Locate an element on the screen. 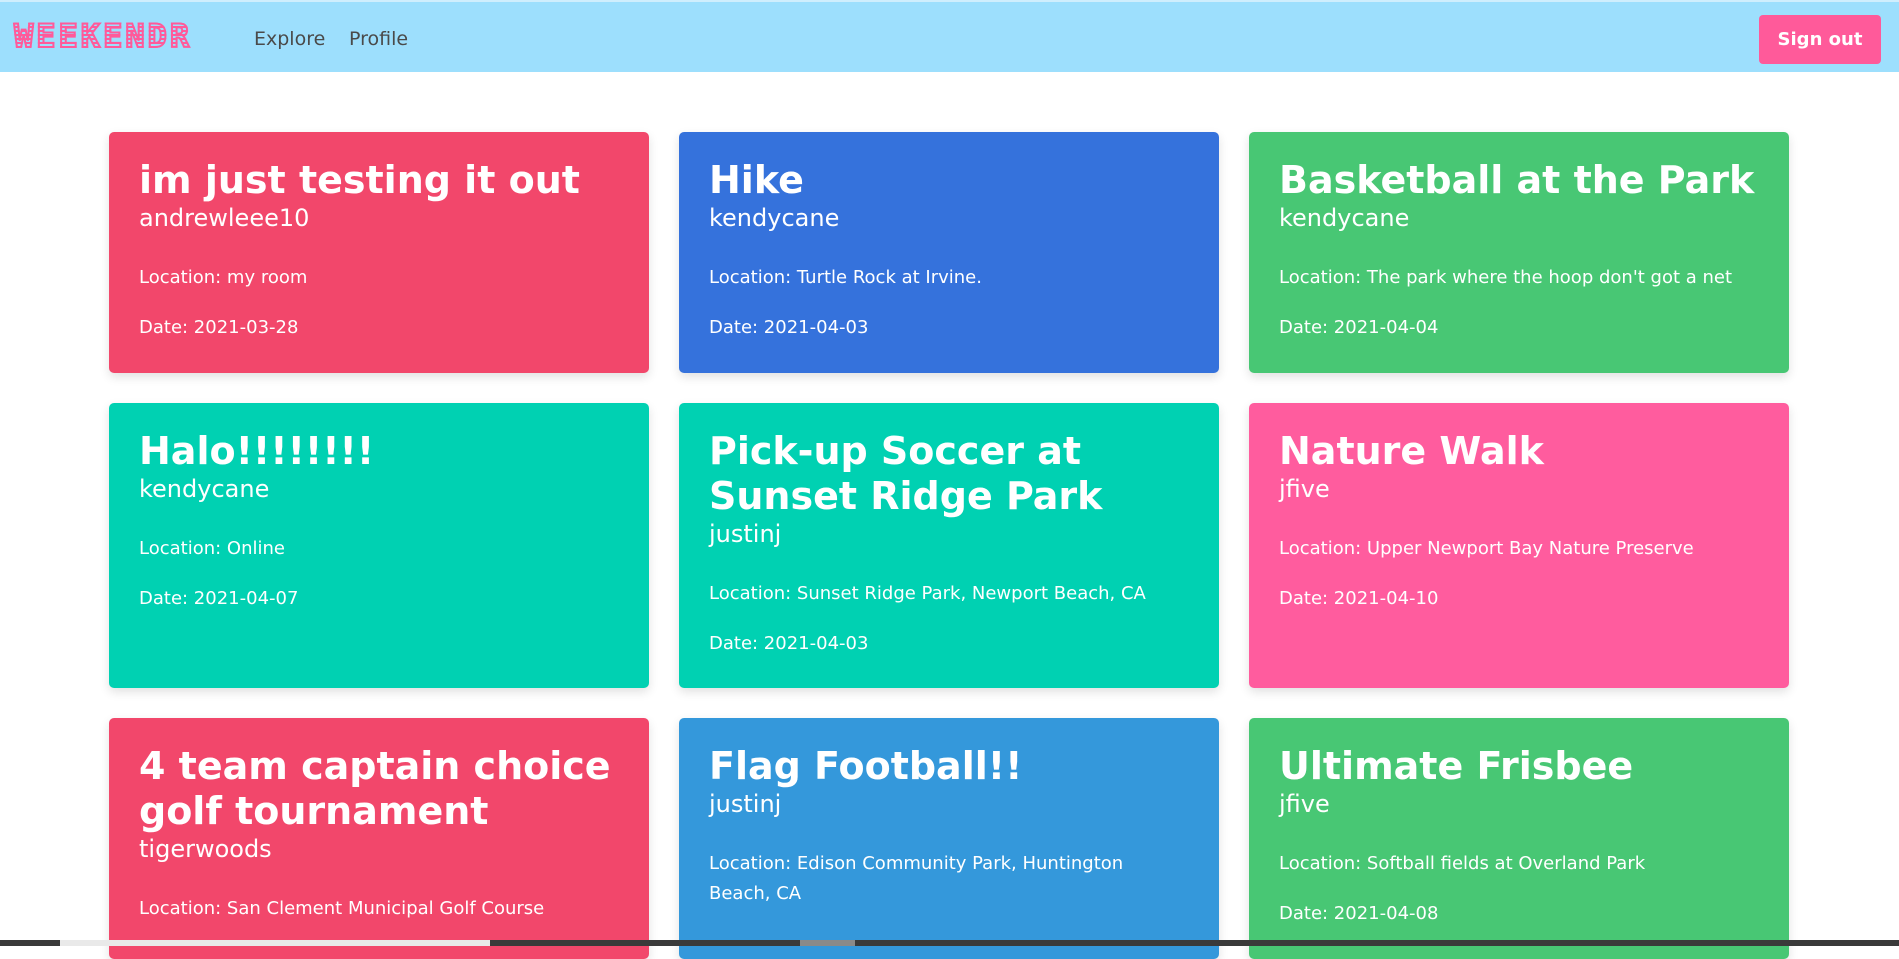 Image resolution: width=1899 pixels, height=959 pixels. taskbar-strip is located at coordinates (949, 943).